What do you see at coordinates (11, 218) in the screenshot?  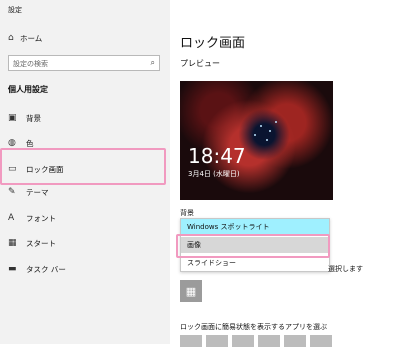 I see `font-icon: A` at bounding box center [11, 218].